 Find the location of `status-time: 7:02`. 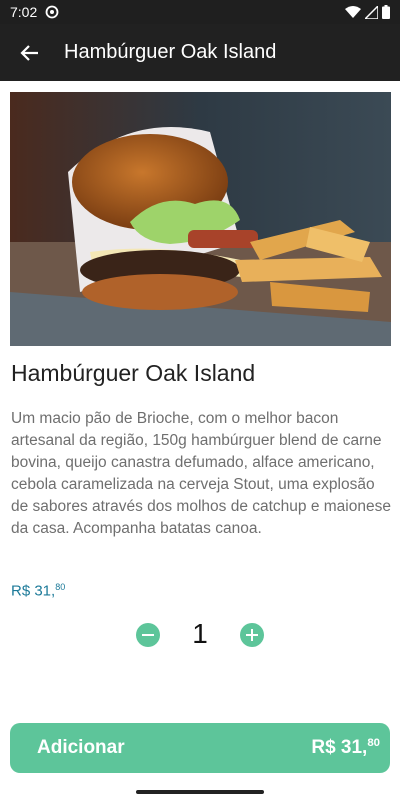

status-time: 7:02 is located at coordinates (24, 12).